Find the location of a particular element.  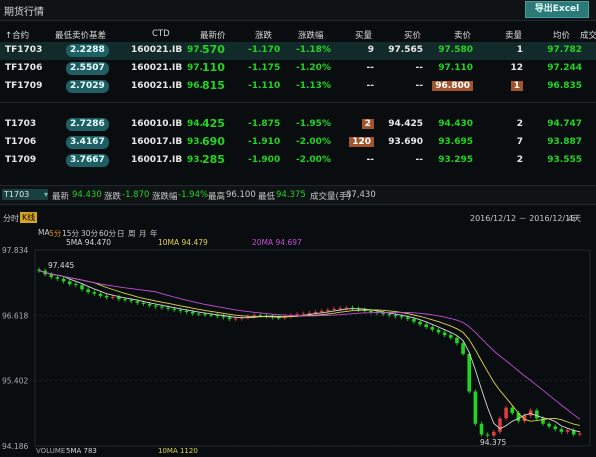

col-bidvol: 买量 is located at coordinates (363, 35).